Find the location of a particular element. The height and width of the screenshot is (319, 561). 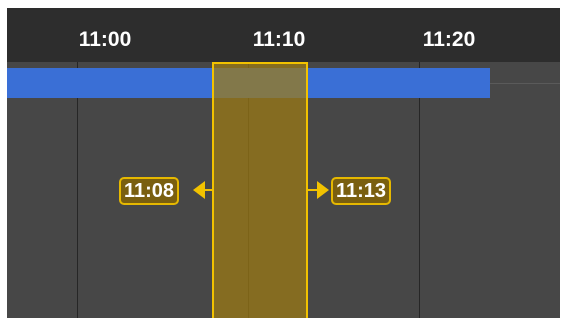

selection-end-label: 11:13 is located at coordinates (361, 191).